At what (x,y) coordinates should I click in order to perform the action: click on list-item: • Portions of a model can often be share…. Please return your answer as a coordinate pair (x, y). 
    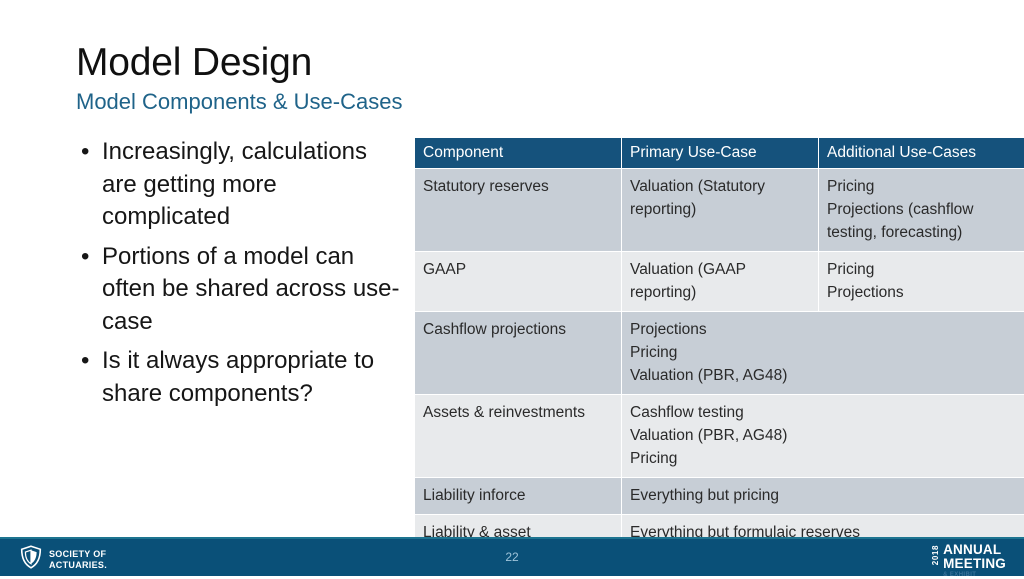
    Looking at the image, I should click on (241, 290).